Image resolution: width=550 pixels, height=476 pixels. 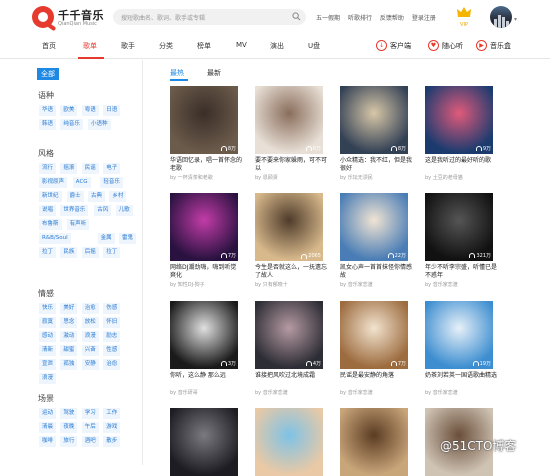 I want to click on playlist-title: 今生是否就这么，一抚遗忘了故人, so click(x=291, y=272).